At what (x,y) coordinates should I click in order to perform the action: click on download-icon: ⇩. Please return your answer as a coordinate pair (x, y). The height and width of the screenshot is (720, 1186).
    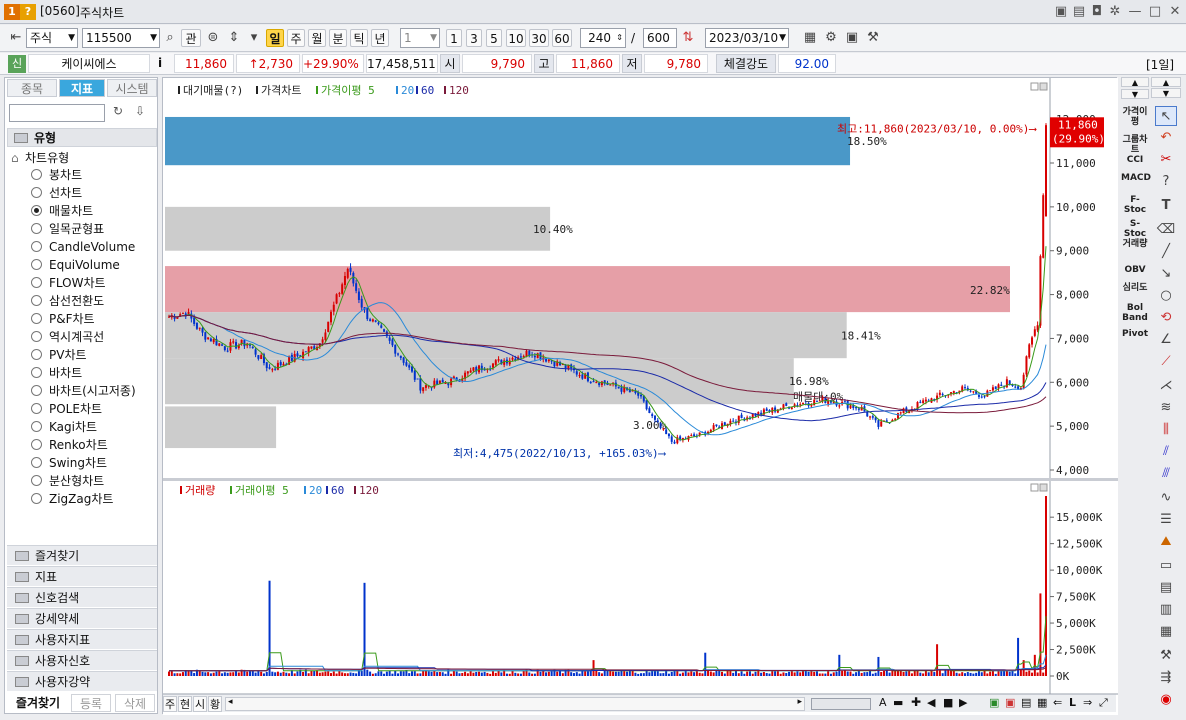
    Looking at the image, I should click on (140, 113).